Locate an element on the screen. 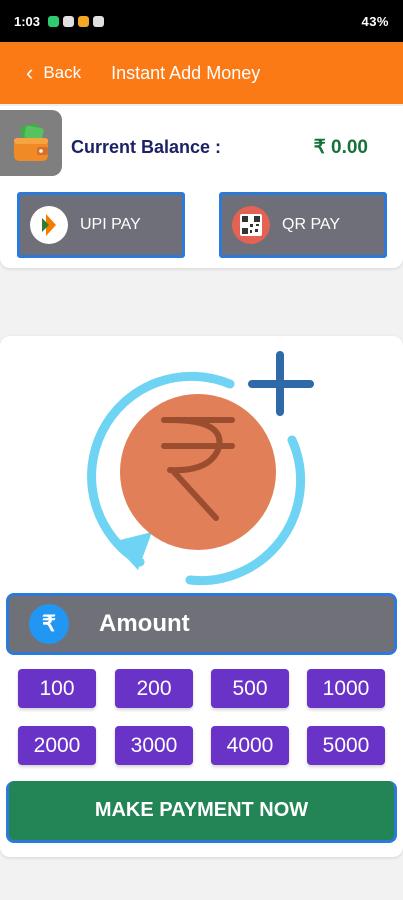 This screenshot has width=403, height=900. back-button: ‹ Back is located at coordinates (53, 73).